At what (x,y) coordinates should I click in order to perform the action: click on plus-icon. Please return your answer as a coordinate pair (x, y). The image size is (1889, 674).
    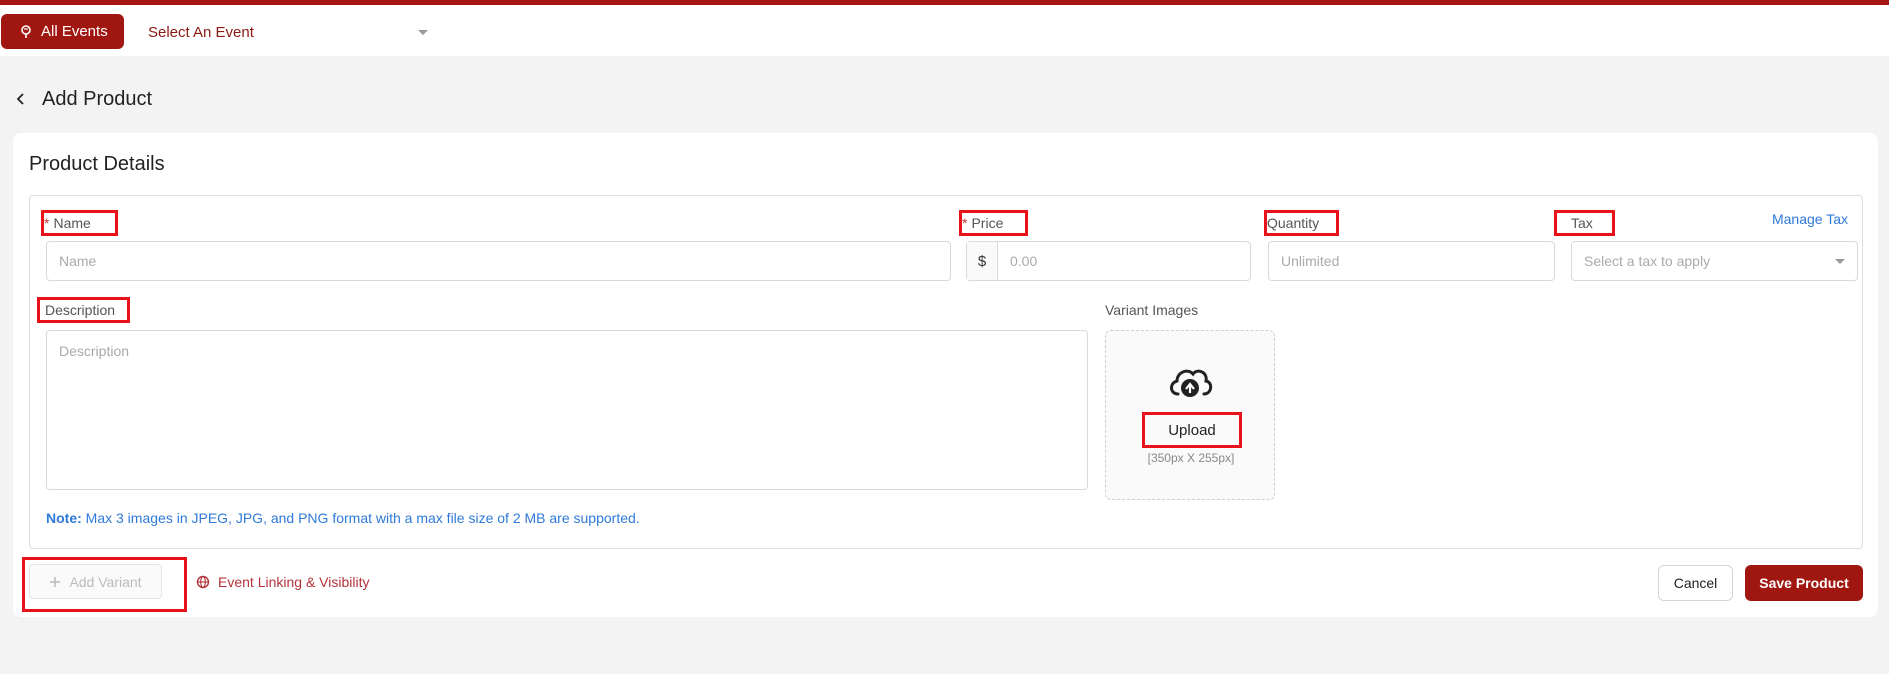
    Looking at the image, I should click on (55, 581).